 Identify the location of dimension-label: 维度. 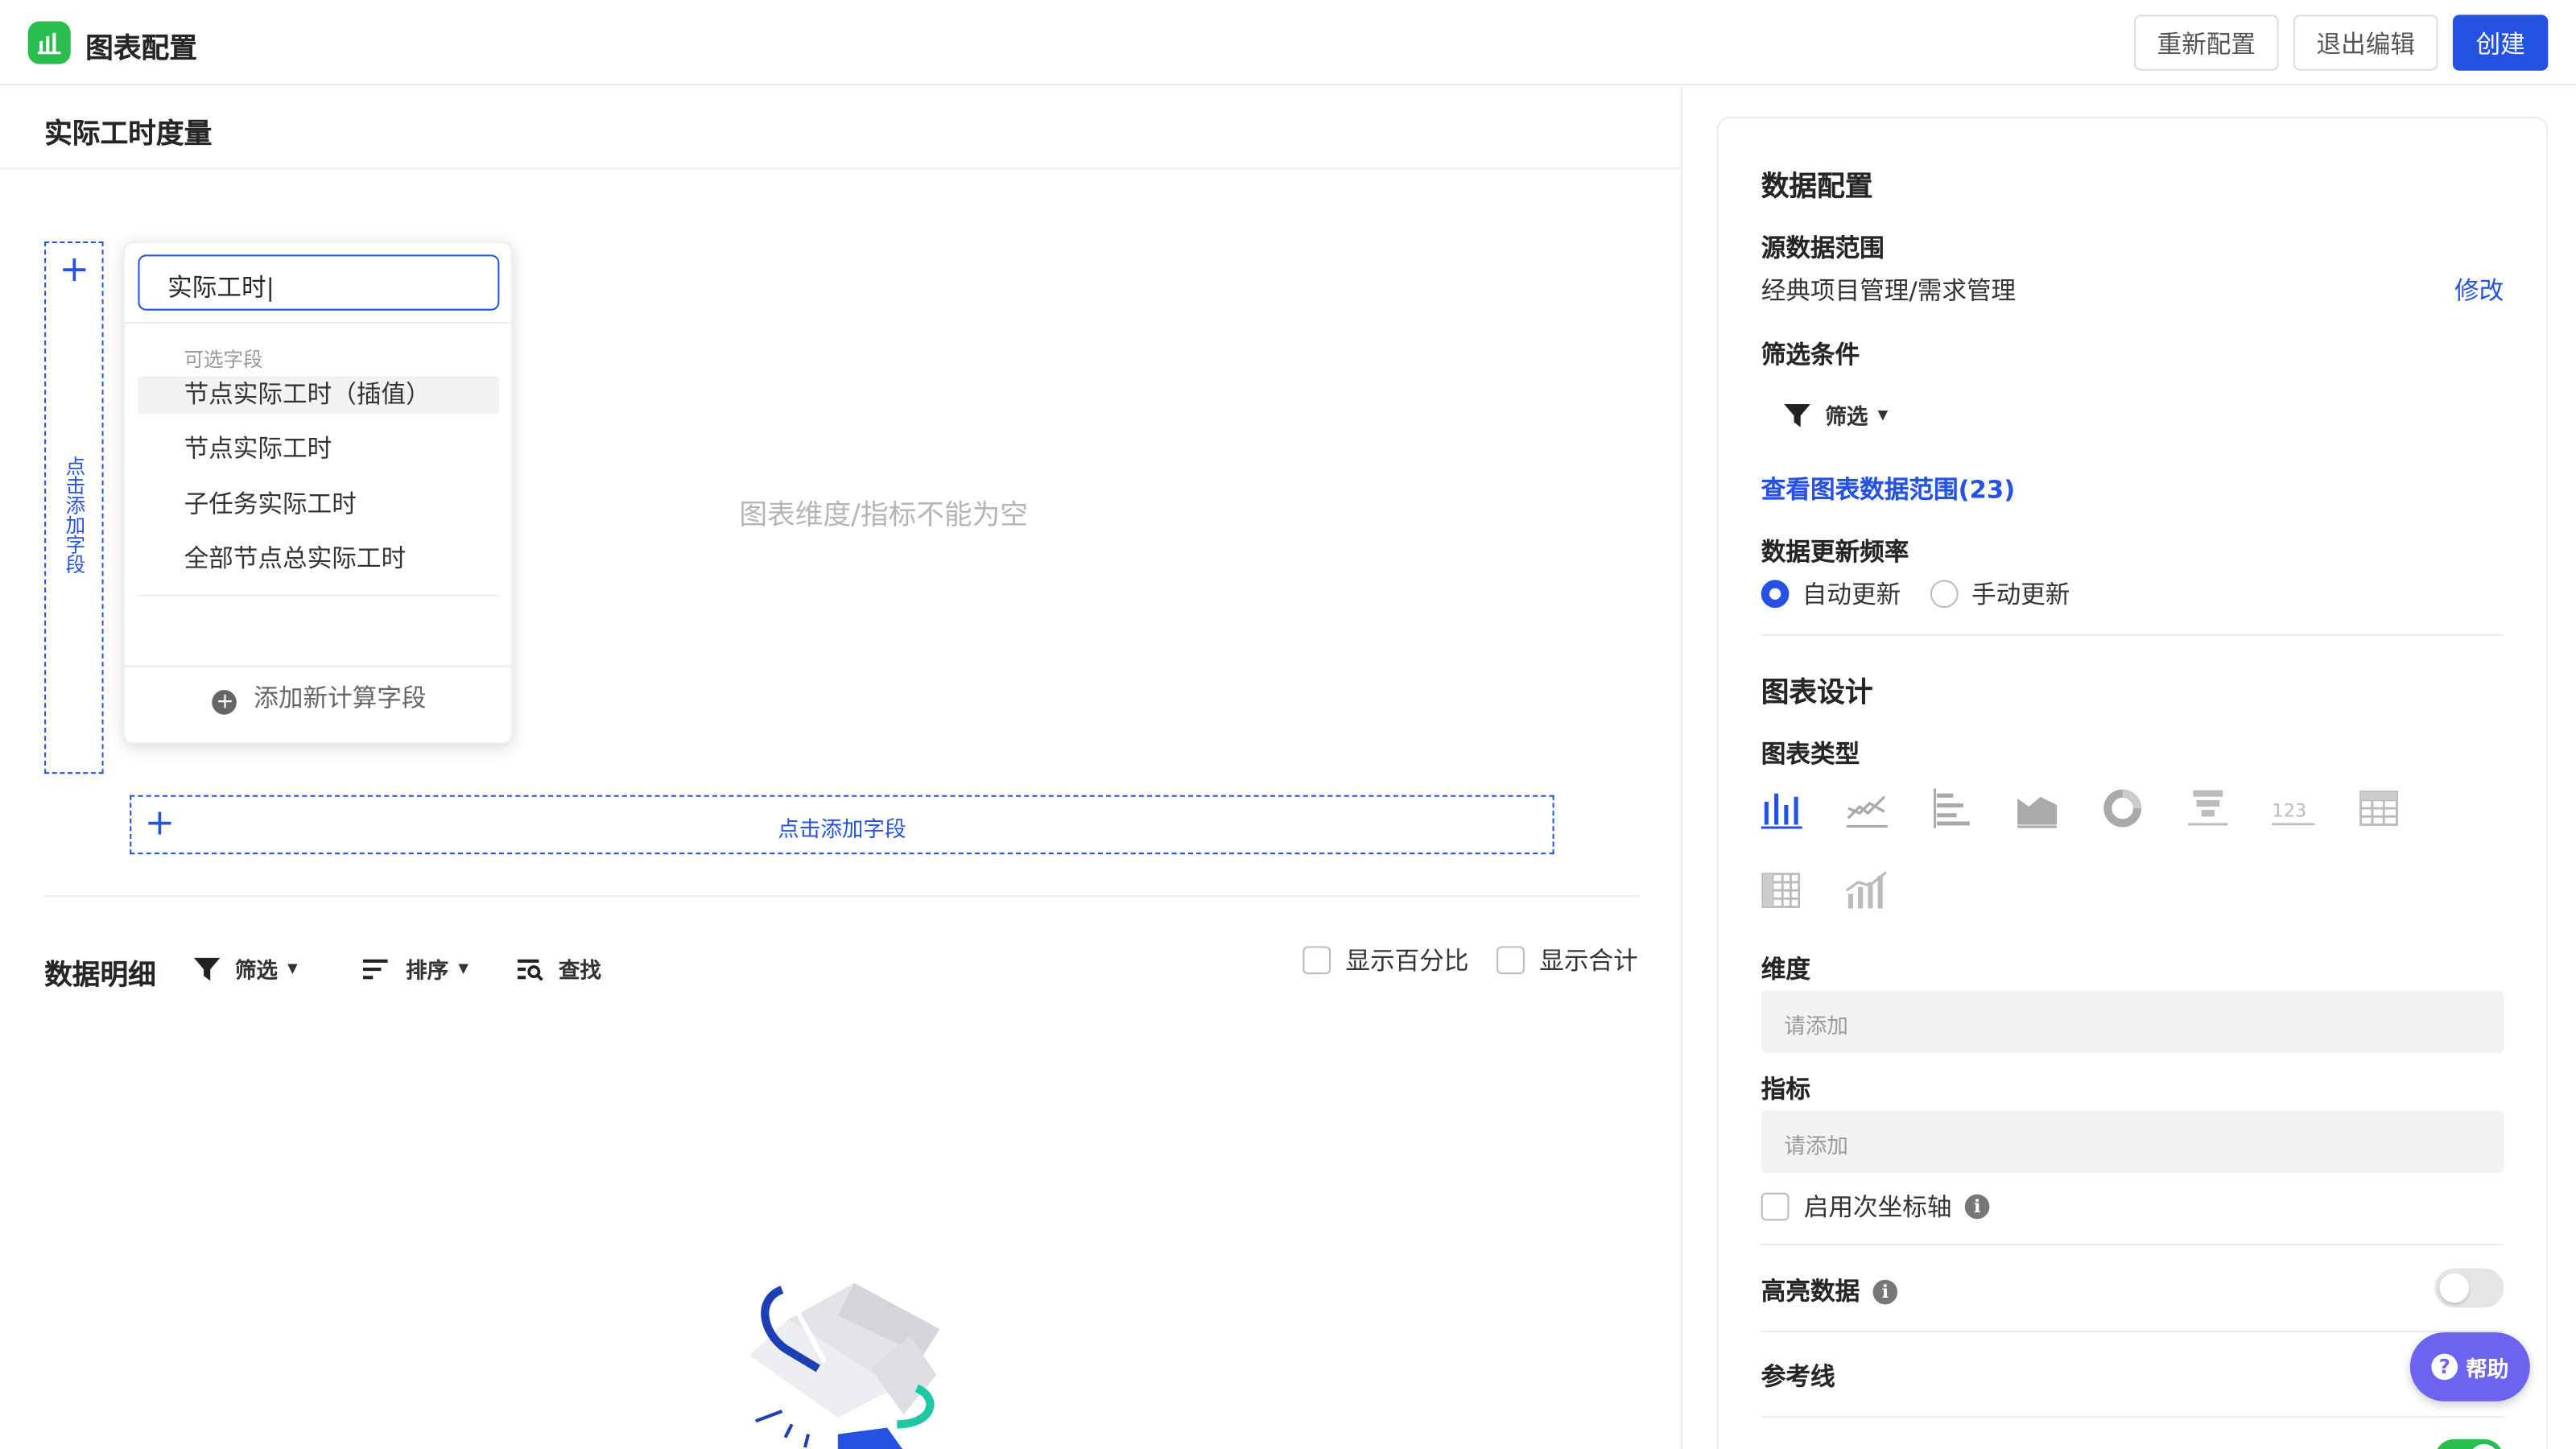
(1785, 969).